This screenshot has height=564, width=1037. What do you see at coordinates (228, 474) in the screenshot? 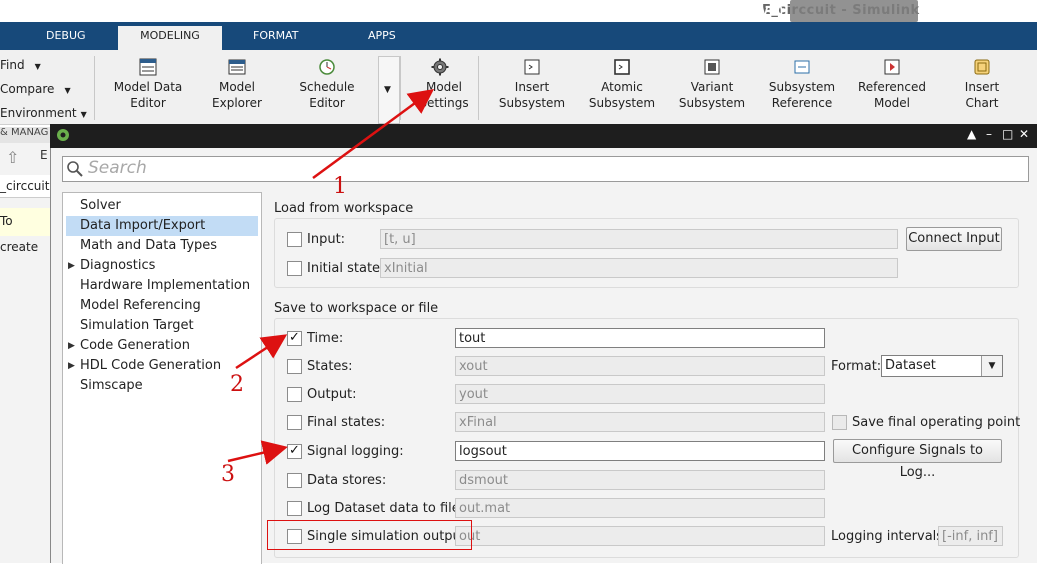
I see `annotation-number-3: 3` at bounding box center [228, 474].